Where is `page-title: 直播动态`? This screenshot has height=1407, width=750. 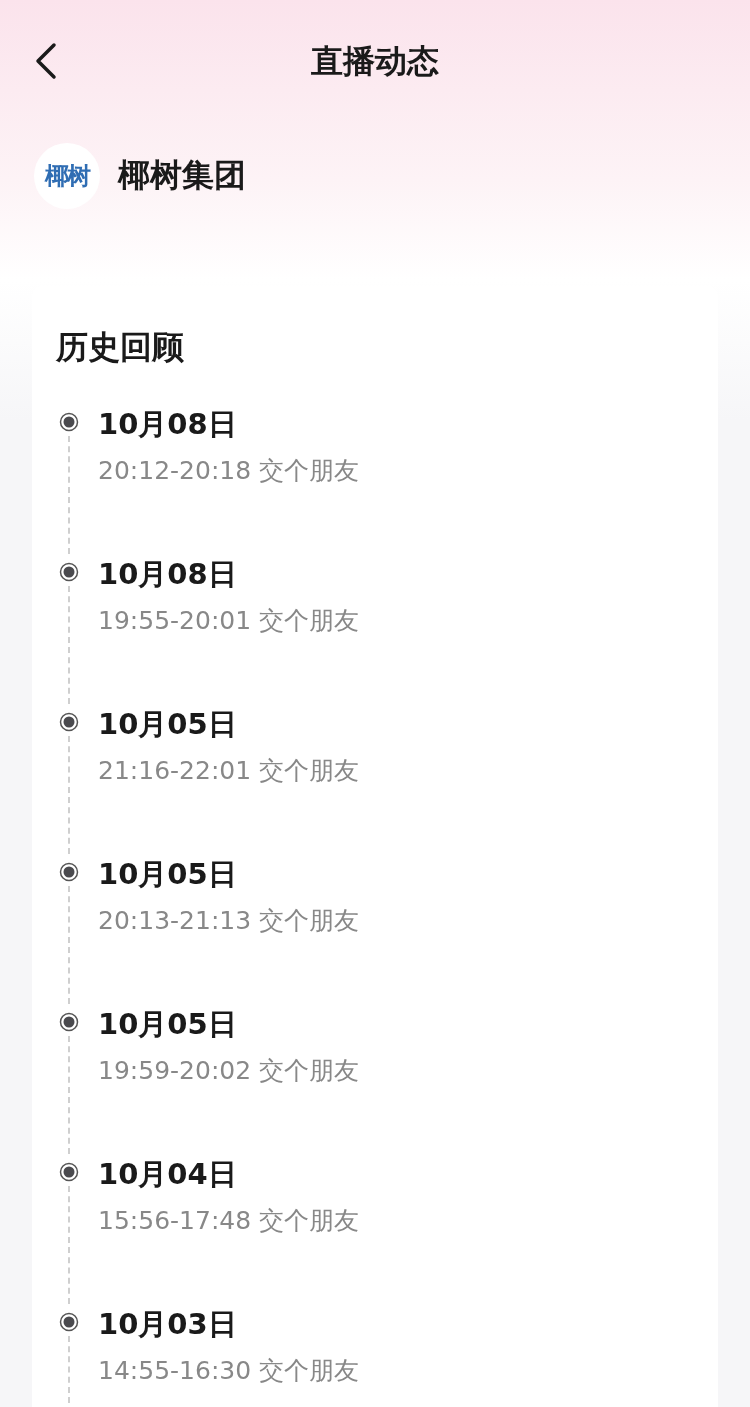
page-title: 直播动态 is located at coordinates (375, 61).